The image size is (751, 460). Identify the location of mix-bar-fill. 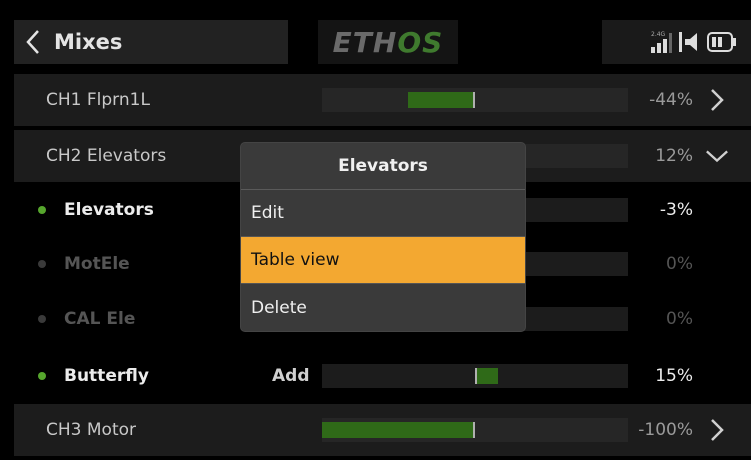
(486, 376).